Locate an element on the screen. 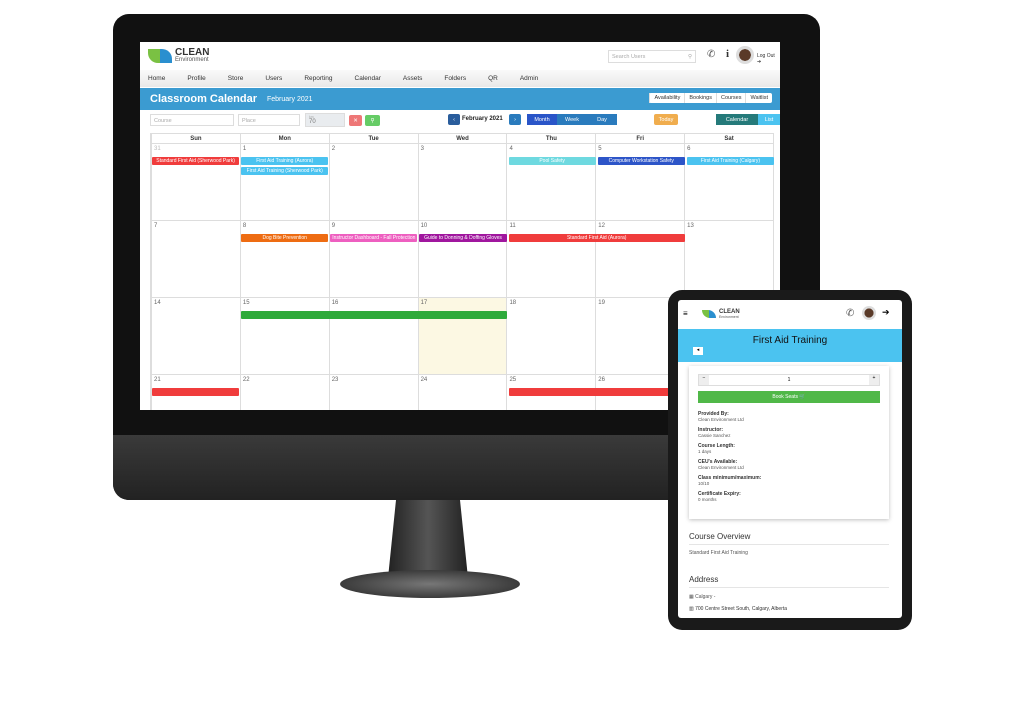 The image size is (1024, 724). calendar-event: Guide to Donning & Doffing Gloves is located at coordinates (463, 238).